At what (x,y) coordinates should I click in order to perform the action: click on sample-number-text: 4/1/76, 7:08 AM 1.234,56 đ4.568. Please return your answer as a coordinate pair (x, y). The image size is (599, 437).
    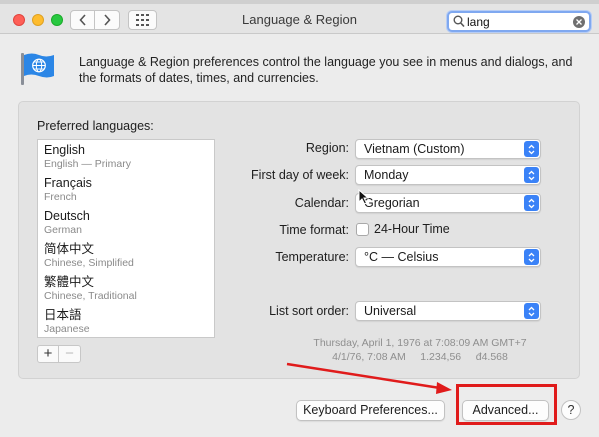
    Looking at the image, I should click on (420, 357).